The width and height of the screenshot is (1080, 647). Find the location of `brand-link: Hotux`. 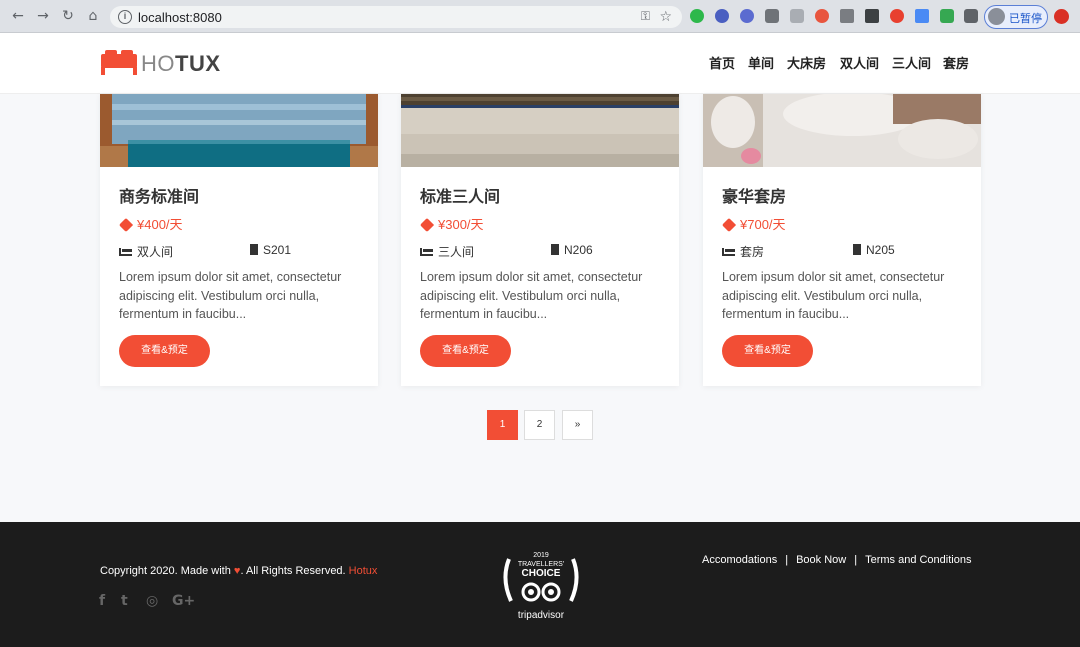

brand-link: Hotux is located at coordinates (363, 571).